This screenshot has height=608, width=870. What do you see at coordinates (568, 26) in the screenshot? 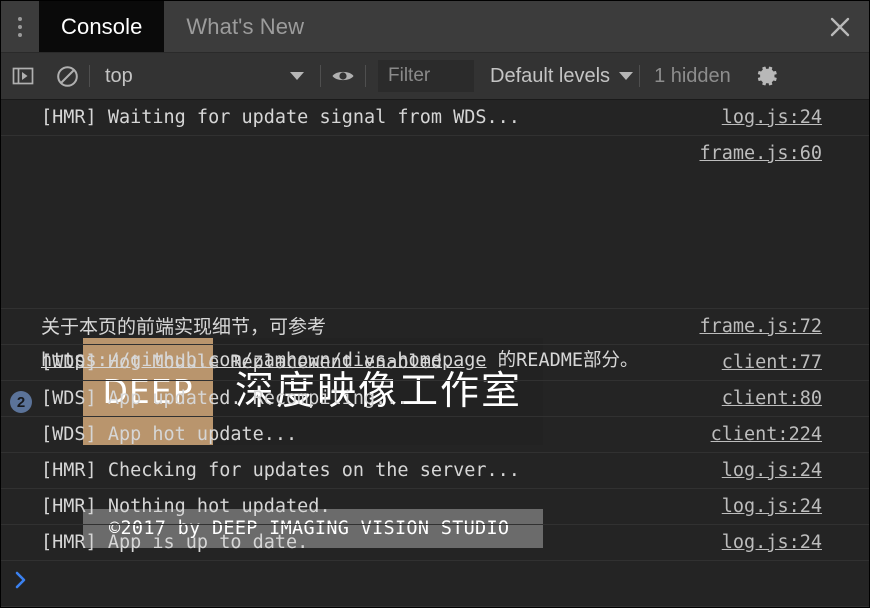
I see `tab-bar-spacer` at bounding box center [568, 26].